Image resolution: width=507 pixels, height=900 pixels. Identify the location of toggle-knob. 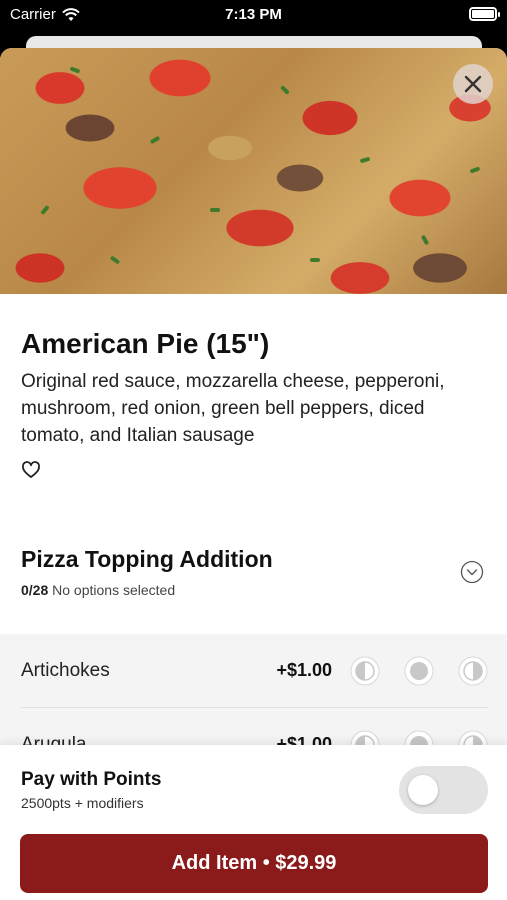
(423, 790).